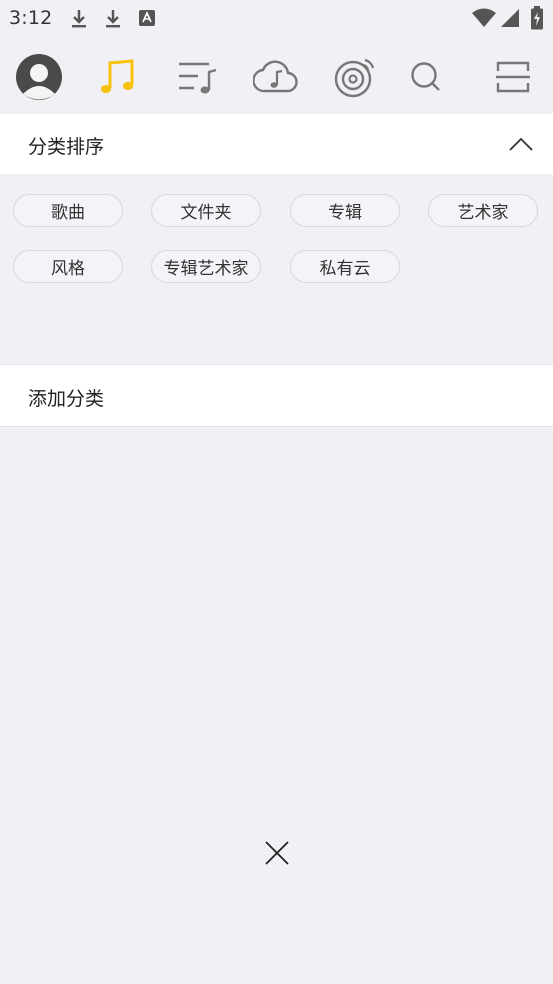 Image resolution: width=553 pixels, height=984 pixels. I want to click on scan-icon, so click(513, 77).